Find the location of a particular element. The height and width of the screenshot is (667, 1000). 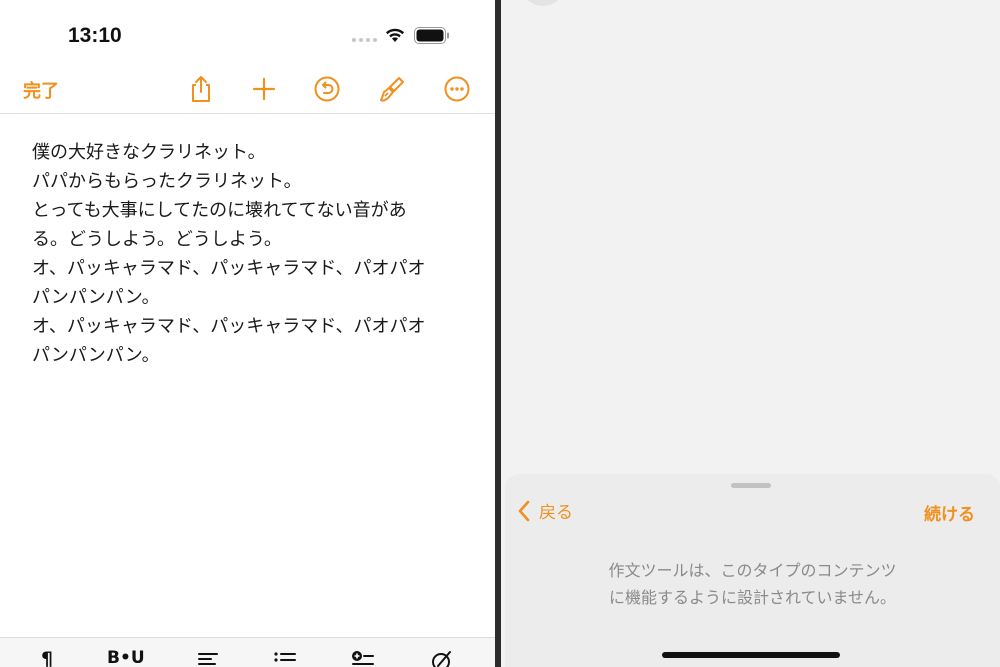

plus-icon is located at coordinates (264, 89).